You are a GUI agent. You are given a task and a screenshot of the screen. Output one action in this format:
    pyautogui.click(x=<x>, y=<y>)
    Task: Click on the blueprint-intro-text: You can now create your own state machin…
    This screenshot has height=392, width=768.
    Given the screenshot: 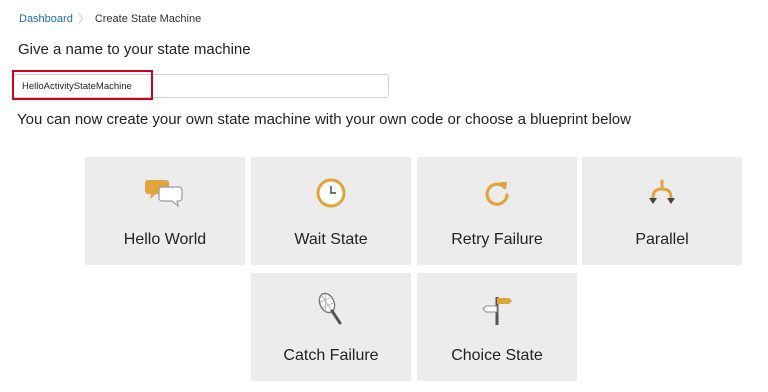 What is the action you would take?
    pyautogui.click(x=324, y=119)
    